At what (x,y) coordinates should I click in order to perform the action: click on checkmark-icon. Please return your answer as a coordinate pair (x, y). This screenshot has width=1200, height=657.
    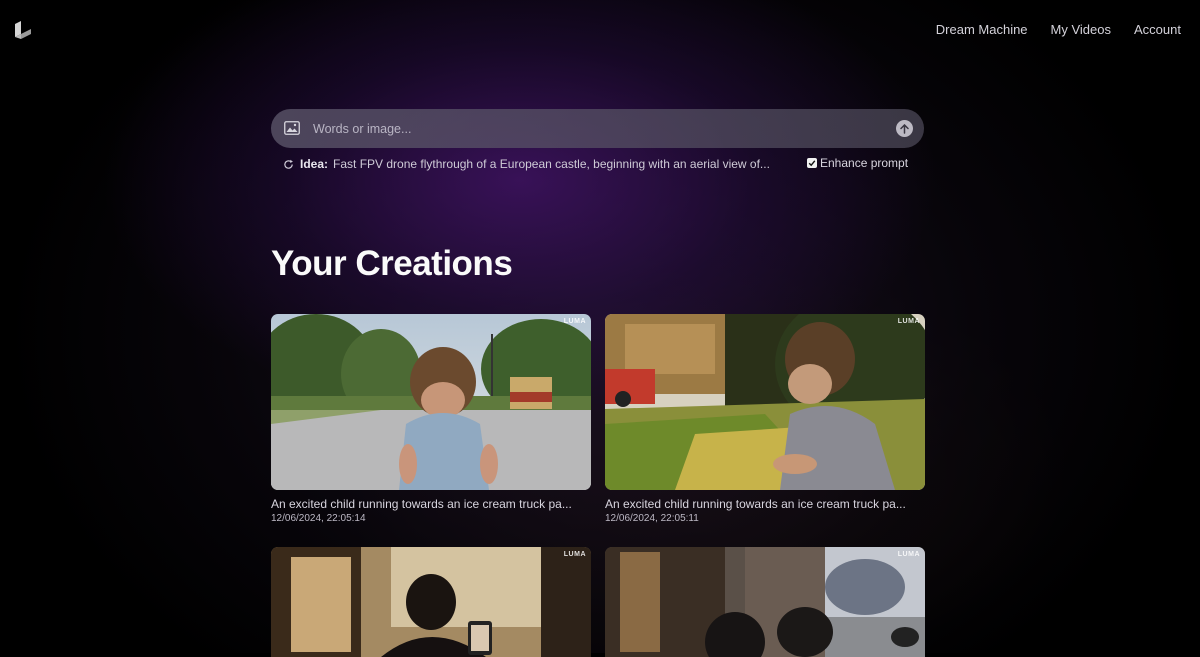
    Looking at the image, I should click on (812, 163).